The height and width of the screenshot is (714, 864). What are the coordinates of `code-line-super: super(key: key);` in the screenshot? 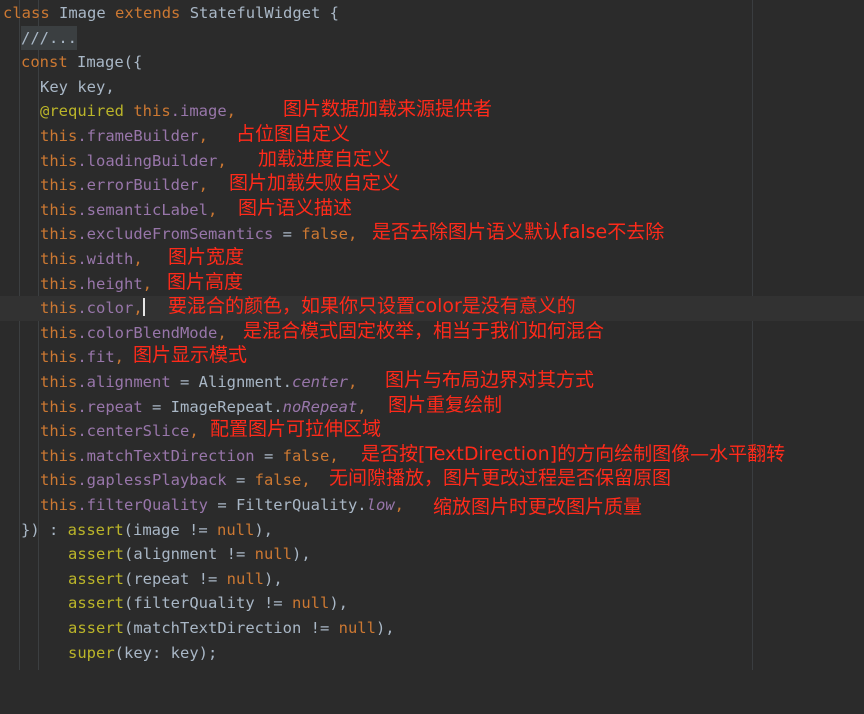 It's located at (432, 653).